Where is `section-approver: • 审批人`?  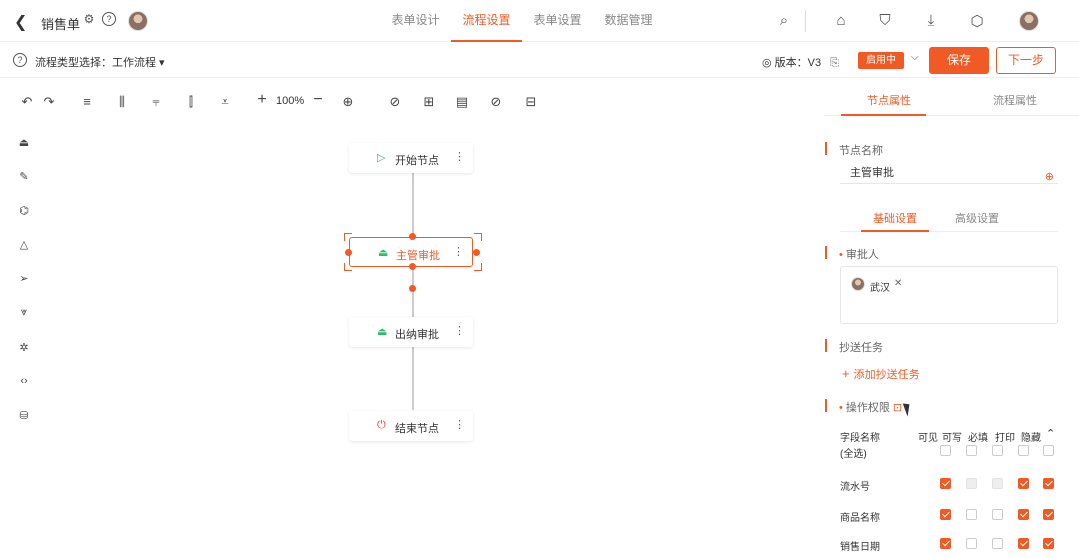
section-approver: • 审批人 is located at coordinates (852, 254).